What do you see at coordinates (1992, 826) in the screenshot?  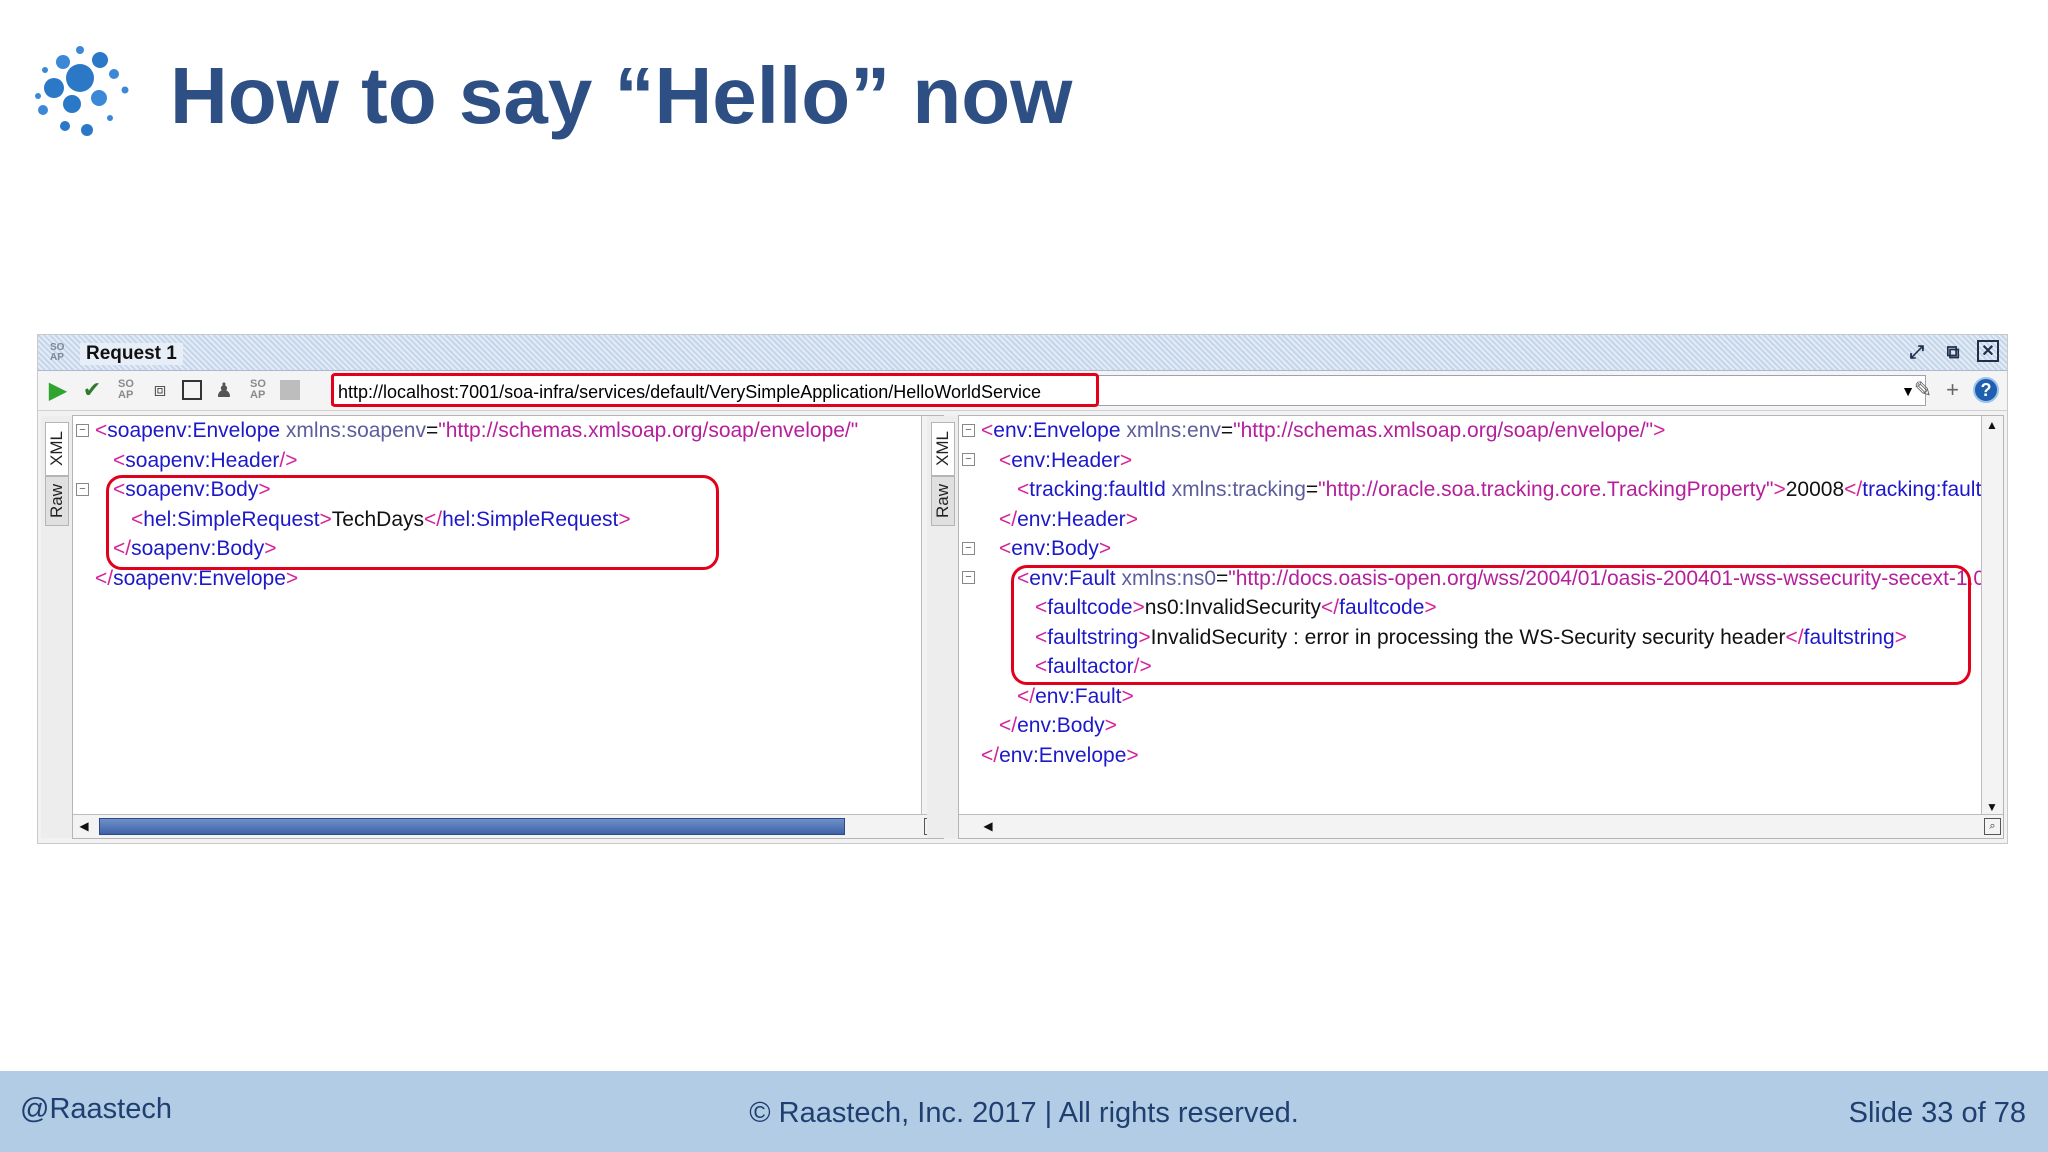 I see `zoom-icon: ⌕` at bounding box center [1992, 826].